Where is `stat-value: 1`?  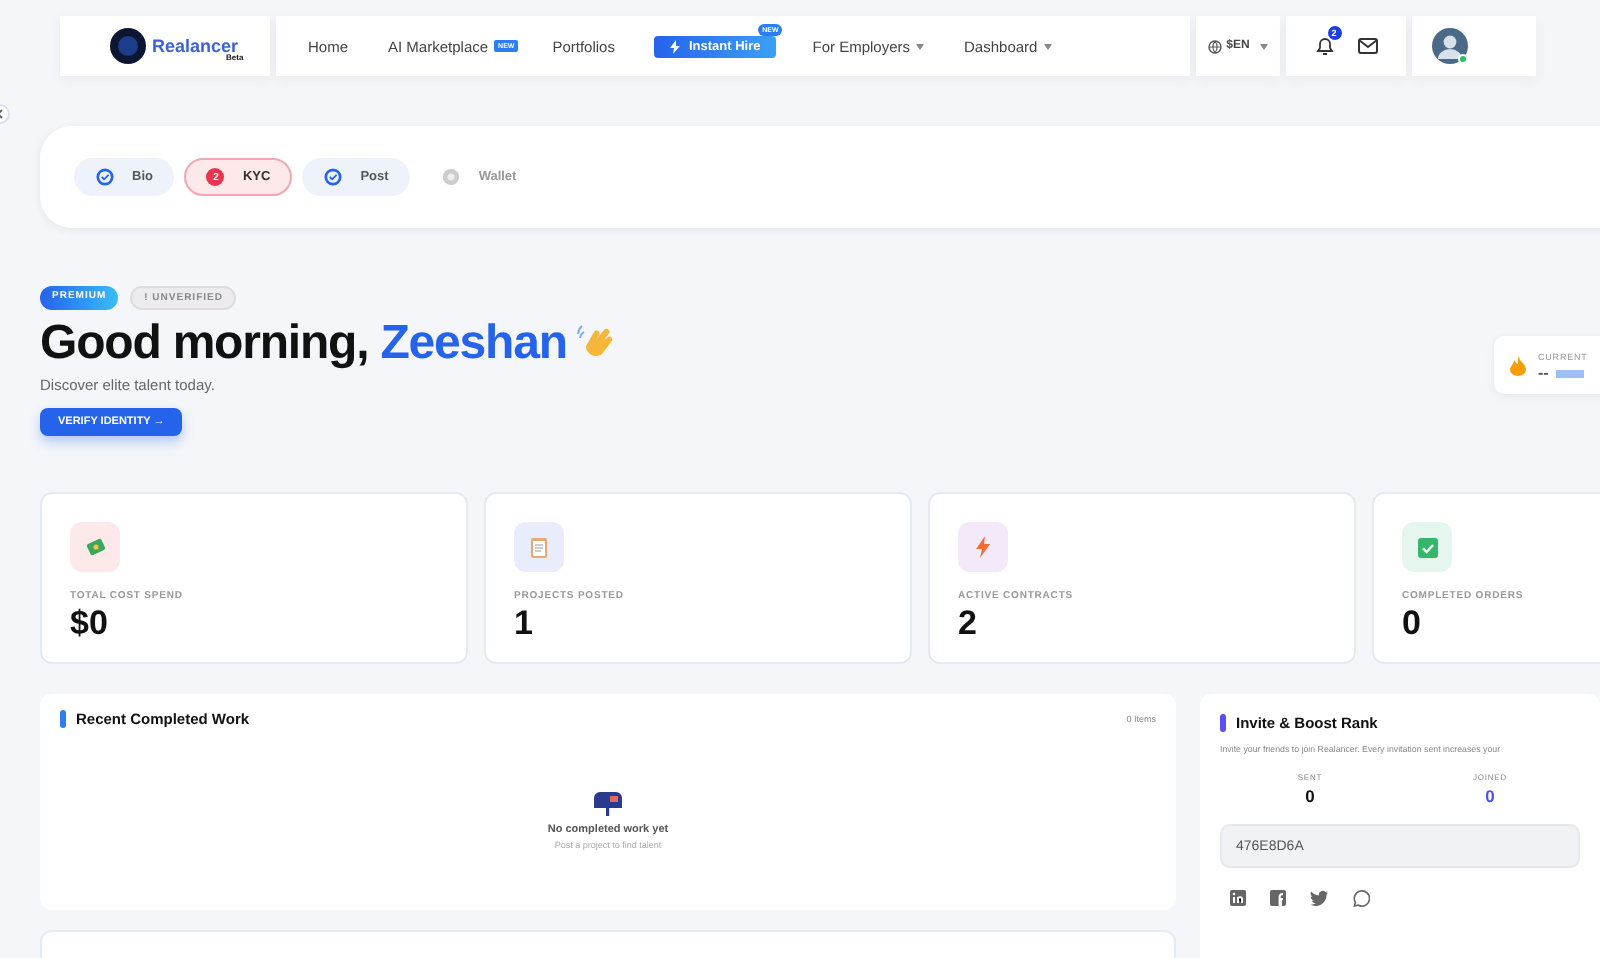 stat-value: 1 is located at coordinates (523, 624).